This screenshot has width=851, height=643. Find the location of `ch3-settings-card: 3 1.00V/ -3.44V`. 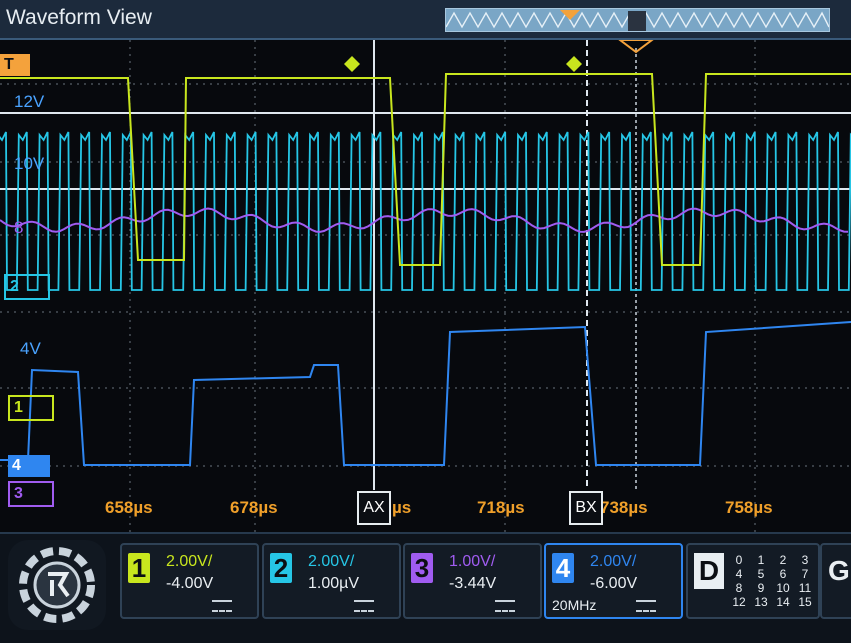

ch3-settings-card: 3 1.00V/ -3.44V is located at coordinates (472, 581).